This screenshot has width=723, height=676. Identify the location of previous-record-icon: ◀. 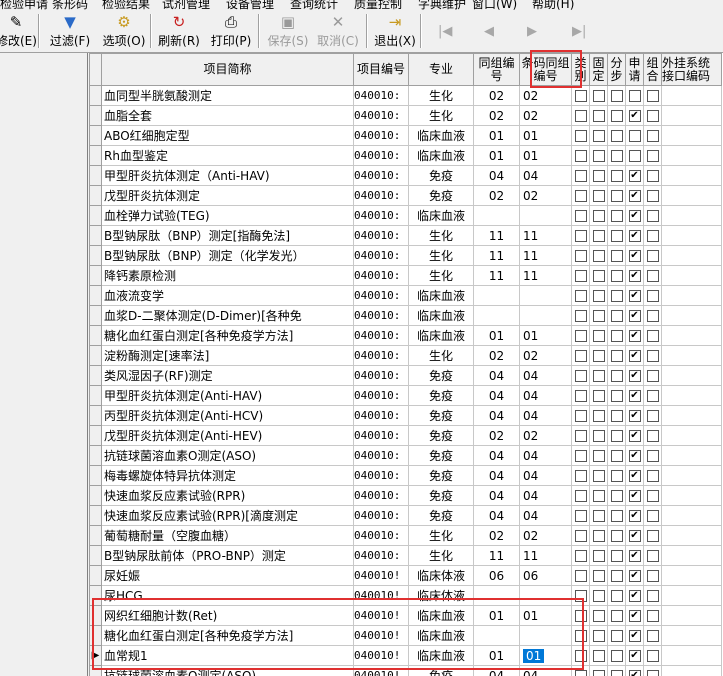
(489, 31).